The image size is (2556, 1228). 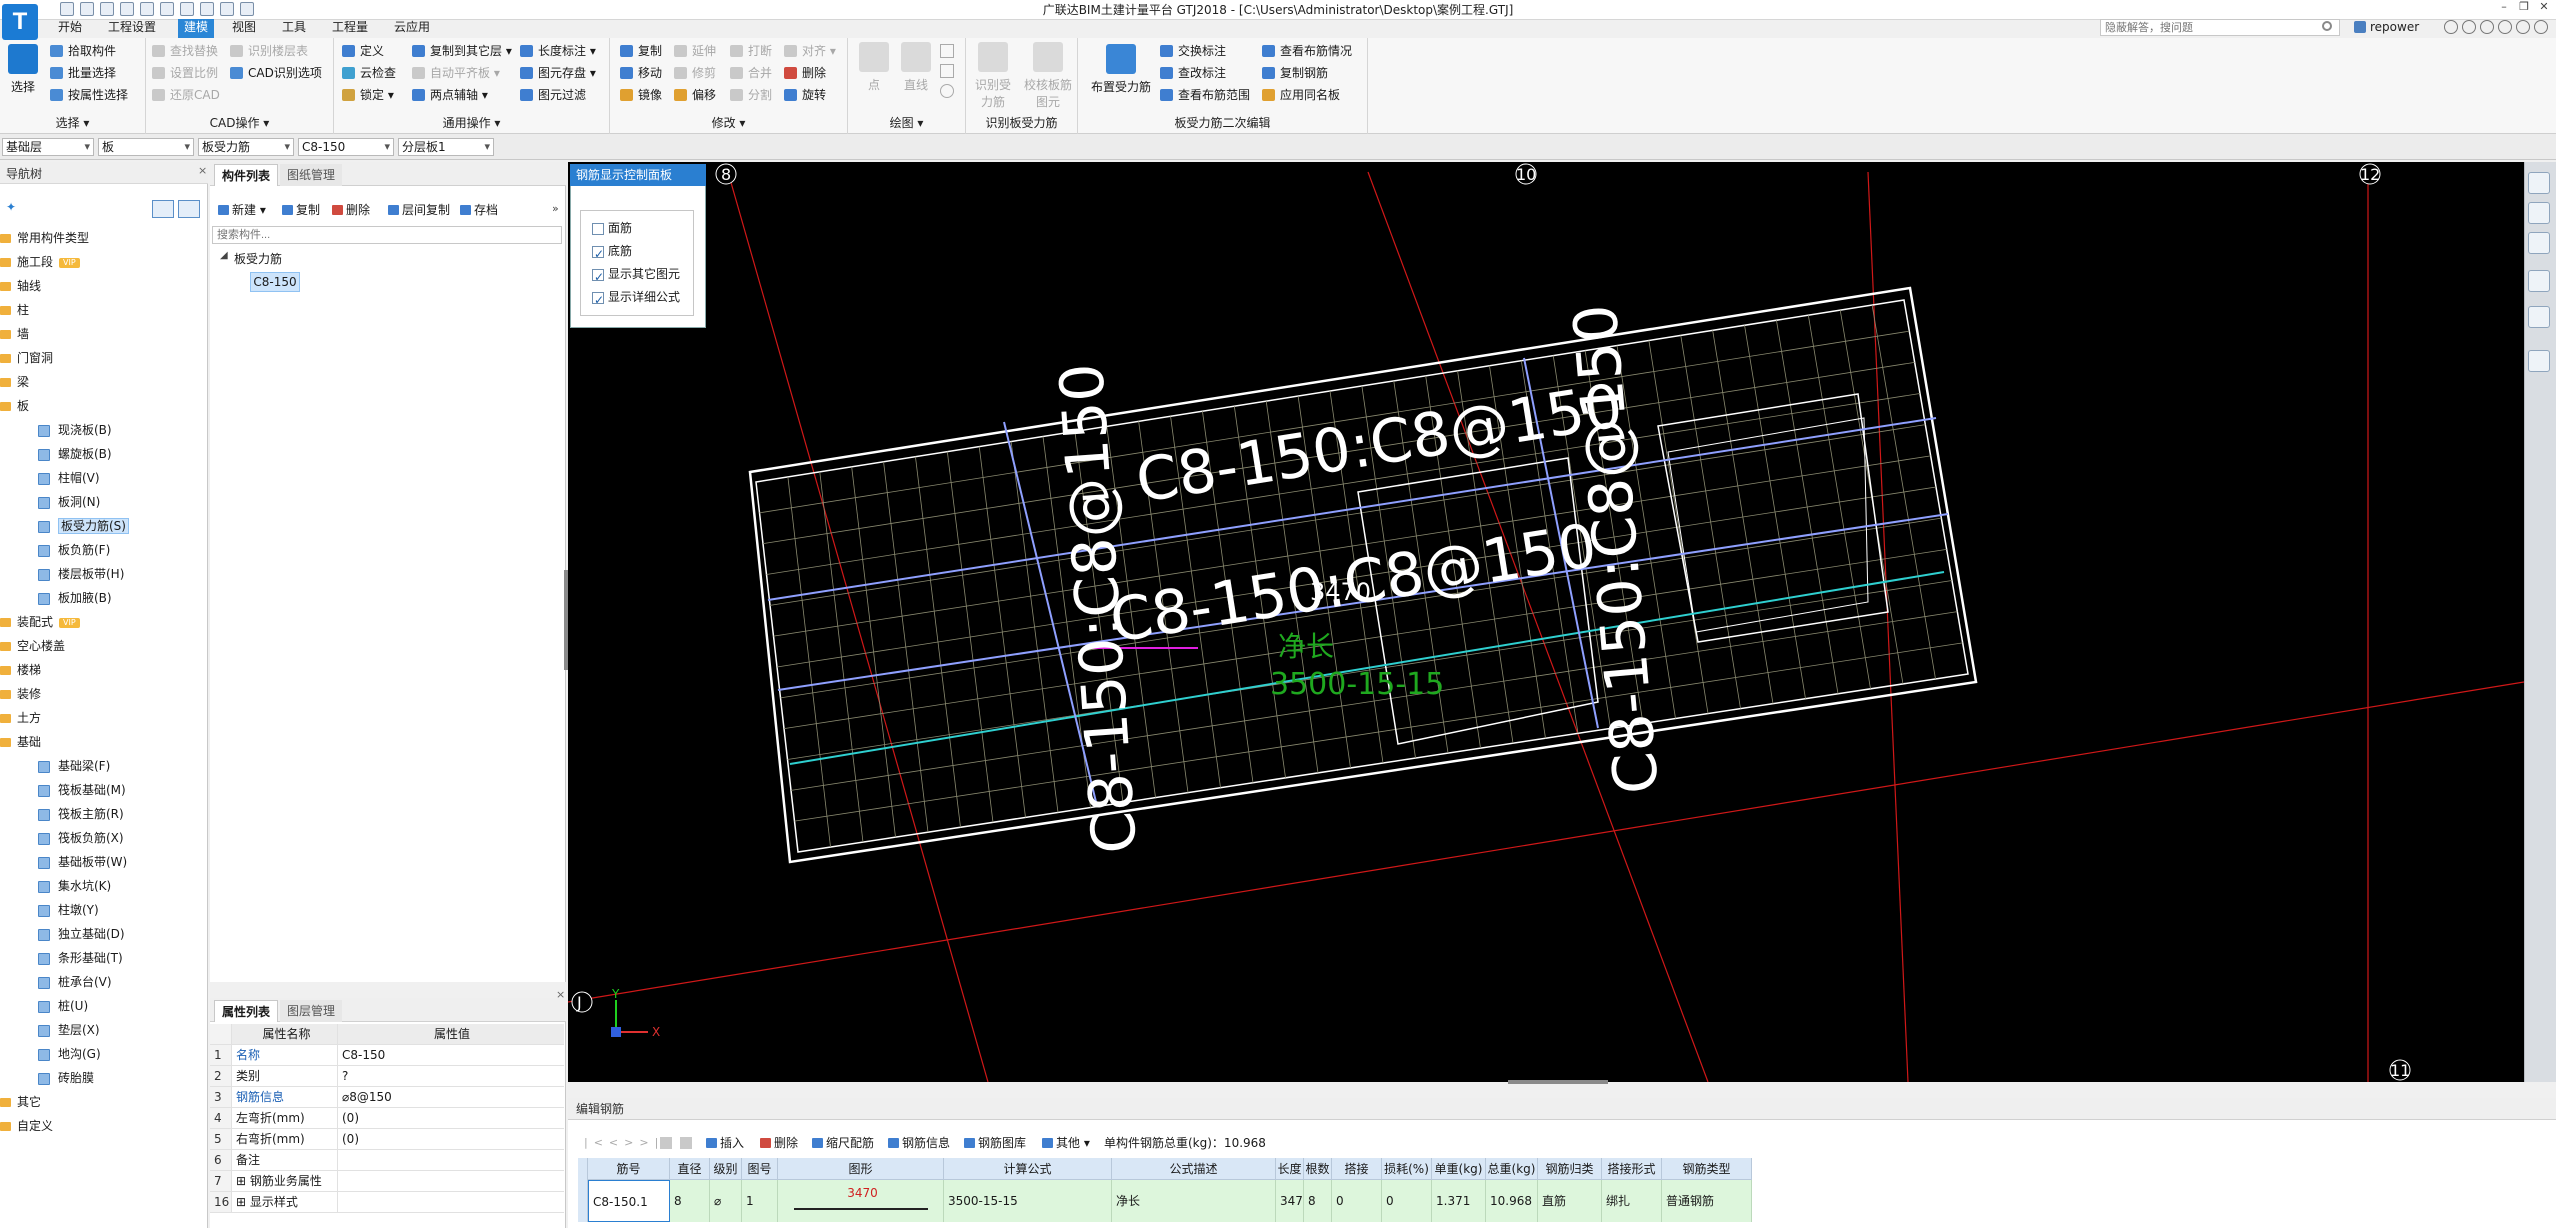 What do you see at coordinates (88, 95) in the screenshot?
I see `select-by-attr-button: 按属性选择` at bounding box center [88, 95].